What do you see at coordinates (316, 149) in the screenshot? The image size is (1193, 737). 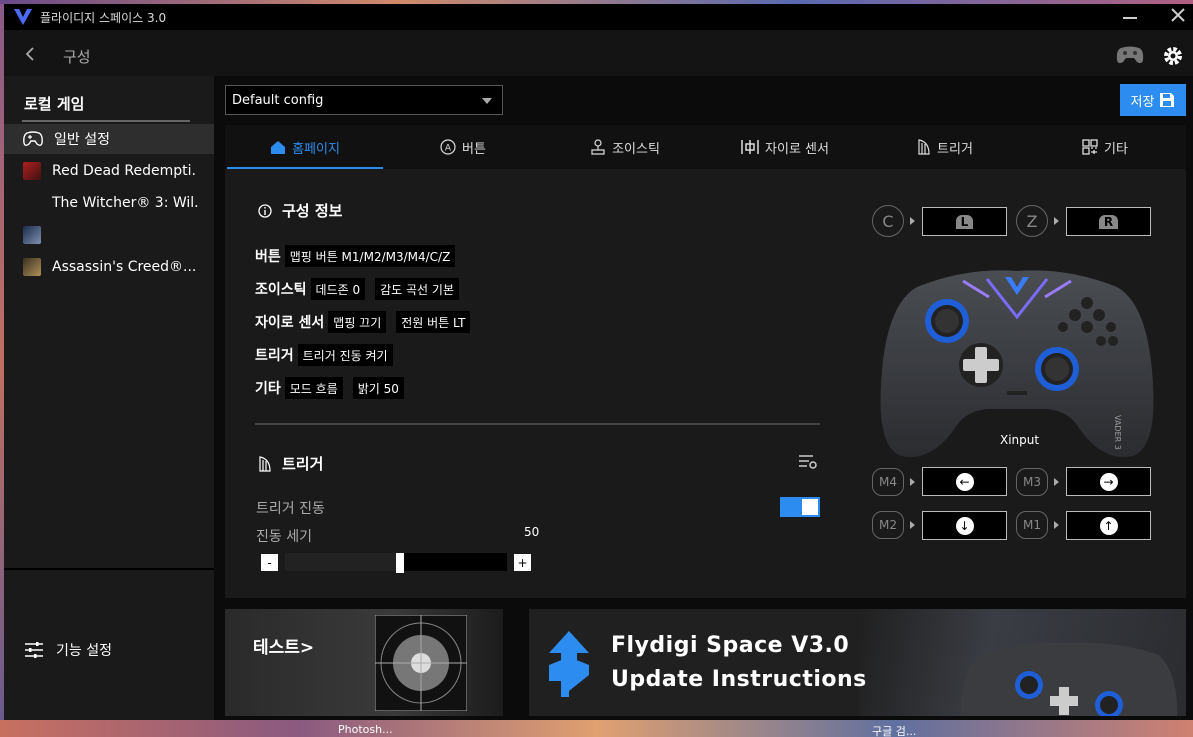 I see `tab-label: 홈페이지` at bounding box center [316, 149].